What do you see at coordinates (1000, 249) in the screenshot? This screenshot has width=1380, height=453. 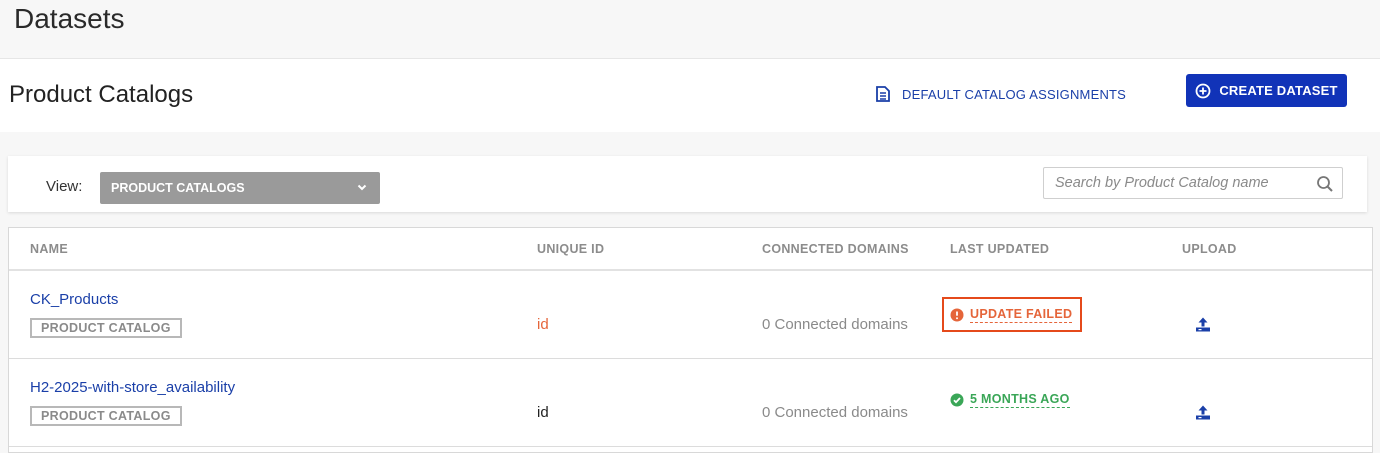 I see `column-header-last-updated: LAST UPDATED` at bounding box center [1000, 249].